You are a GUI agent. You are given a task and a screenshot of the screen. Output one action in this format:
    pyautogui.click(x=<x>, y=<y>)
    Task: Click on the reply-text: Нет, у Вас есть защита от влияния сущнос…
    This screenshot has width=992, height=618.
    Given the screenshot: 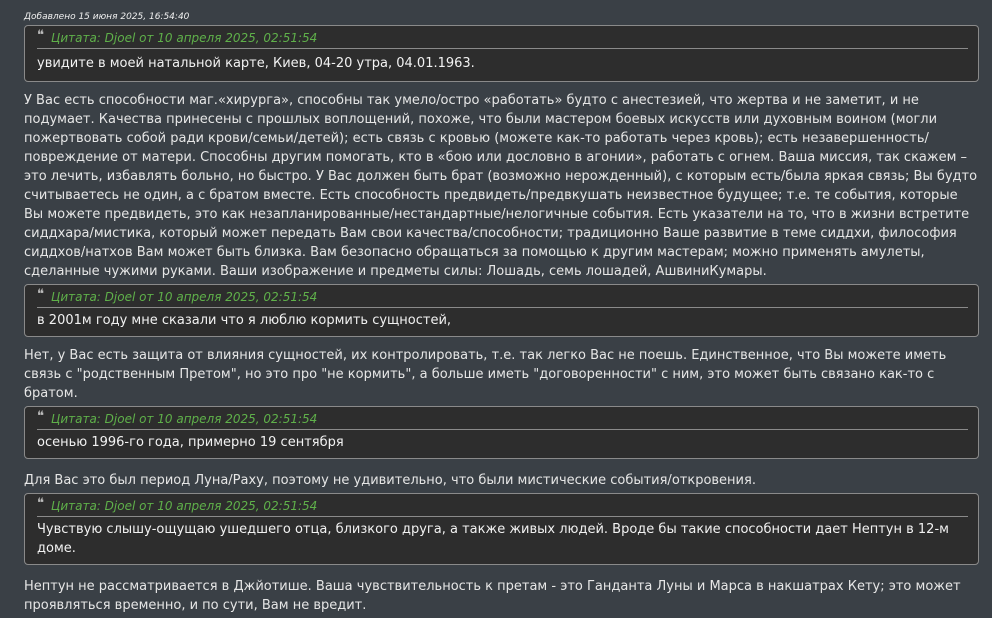 What is the action you would take?
    pyautogui.click(x=485, y=374)
    